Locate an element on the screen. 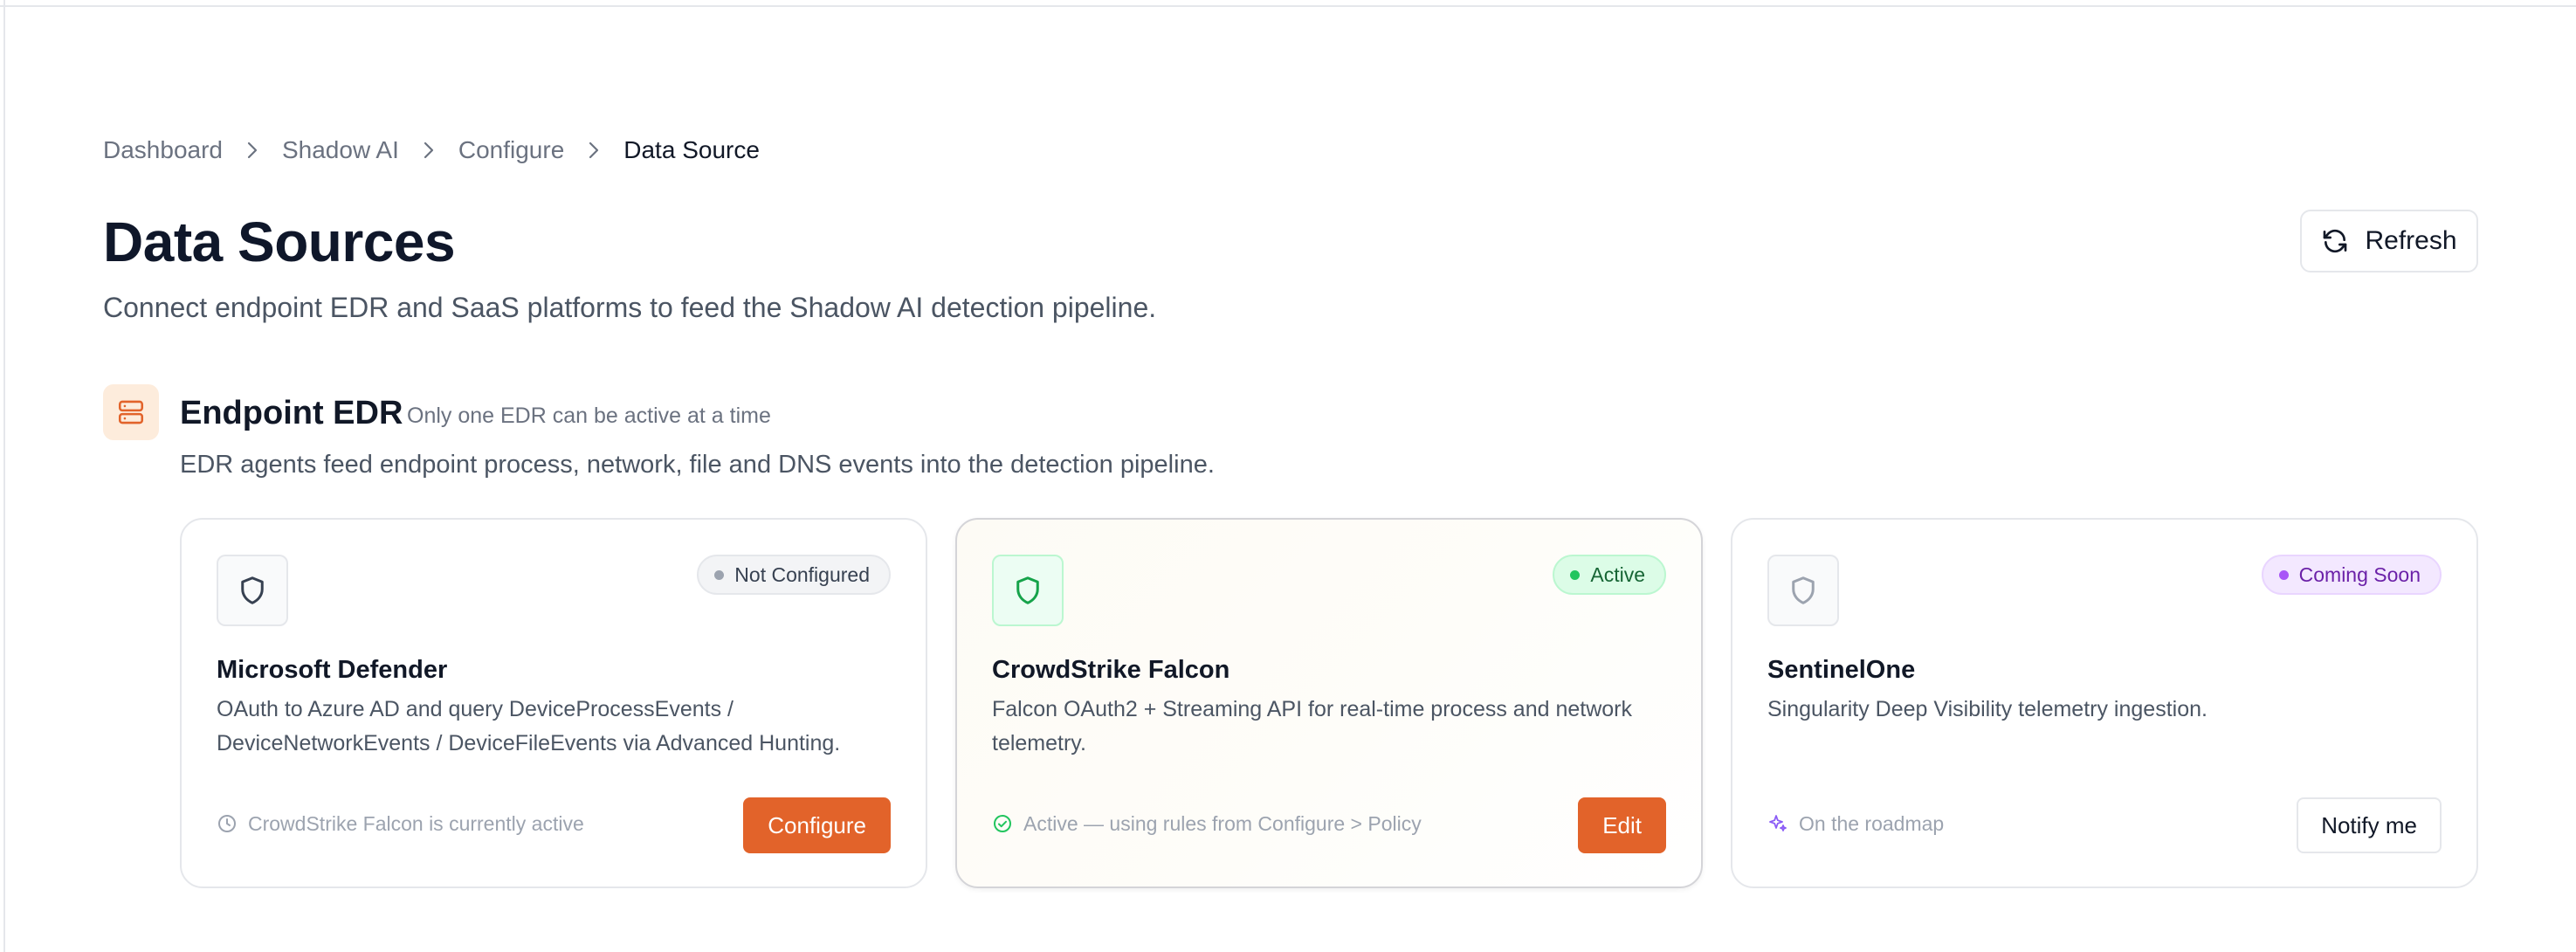 The height and width of the screenshot is (952, 2576). page-title: Data Sources is located at coordinates (279, 241).